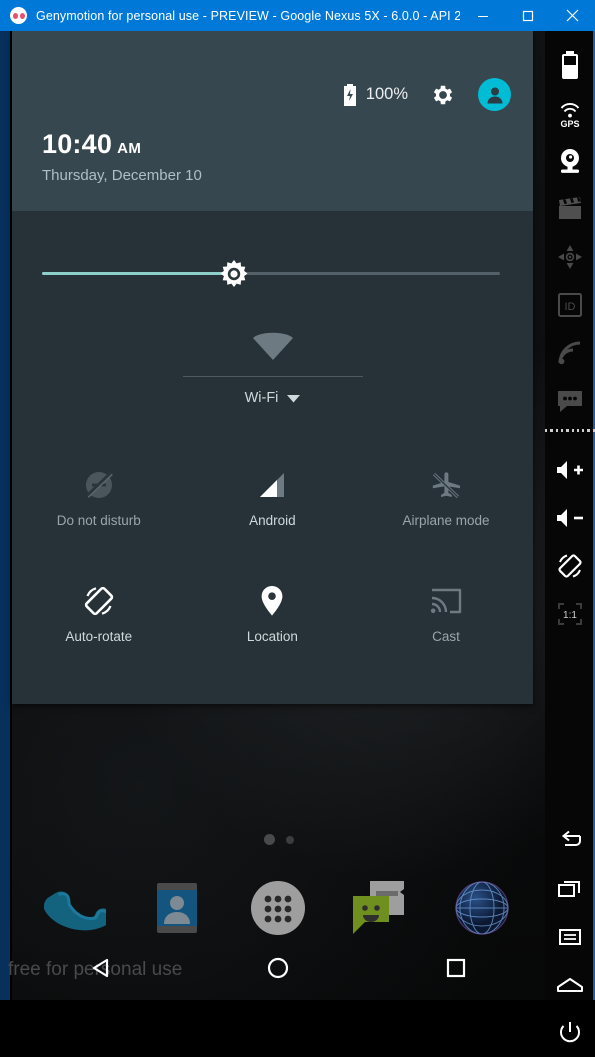 The image size is (595, 1057). I want to click on dock-item-phone, so click(75, 908).